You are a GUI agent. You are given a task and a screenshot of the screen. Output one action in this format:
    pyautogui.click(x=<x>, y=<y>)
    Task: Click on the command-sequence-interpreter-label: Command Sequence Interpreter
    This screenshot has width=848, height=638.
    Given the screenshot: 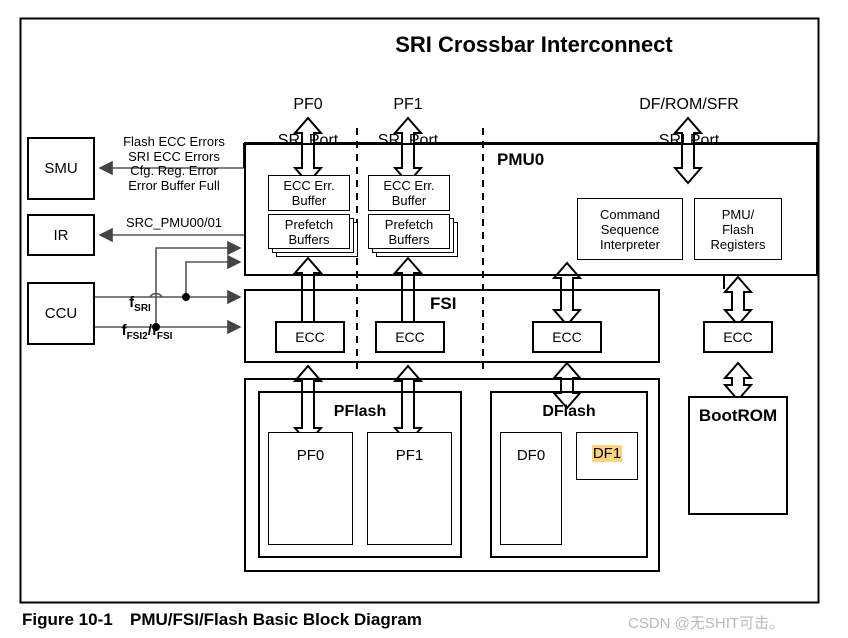 What is the action you would take?
    pyautogui.click(x=630, y=229)
    